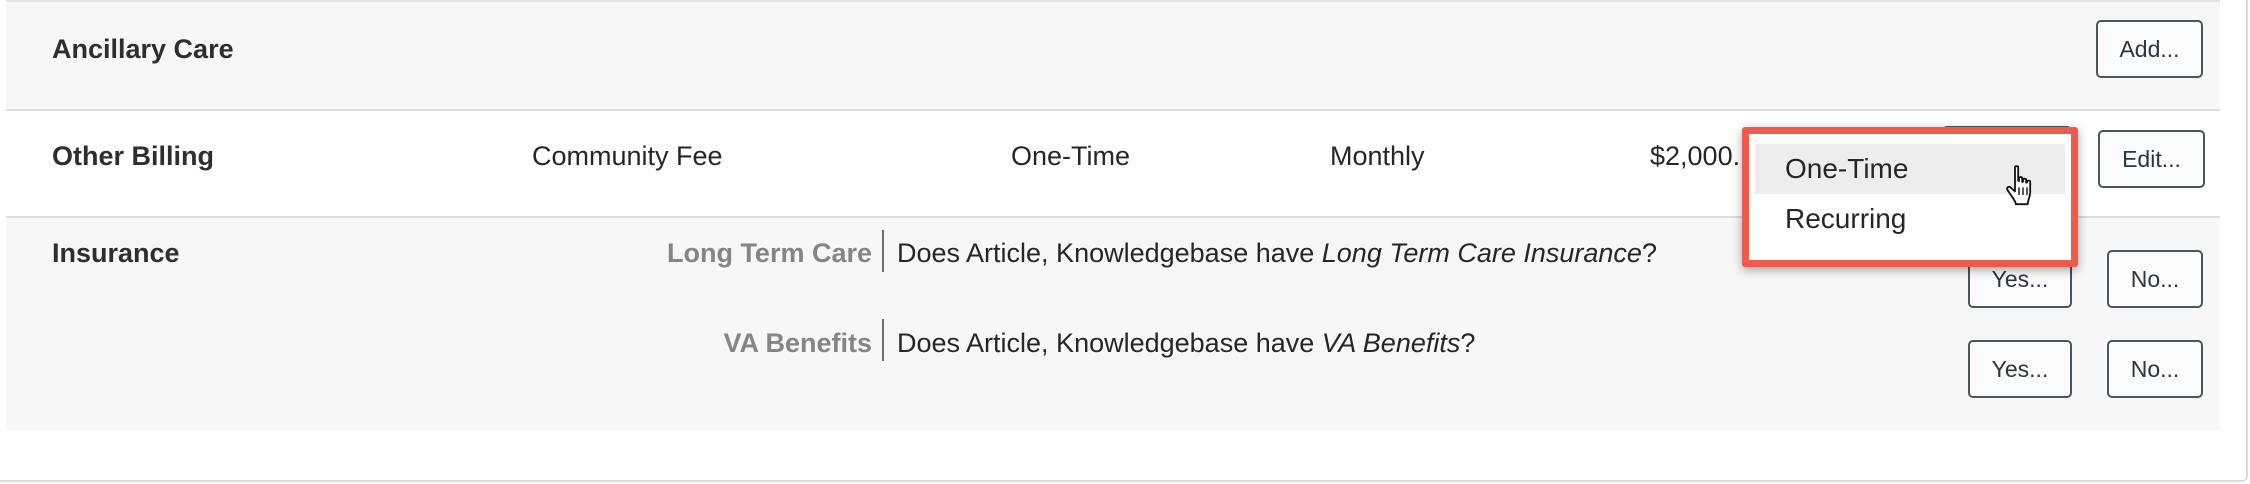  Describe the element at coordinates (769, 253) in the screenshot. I see `insurance-label-long-term-care: Long Term Care` at that location.